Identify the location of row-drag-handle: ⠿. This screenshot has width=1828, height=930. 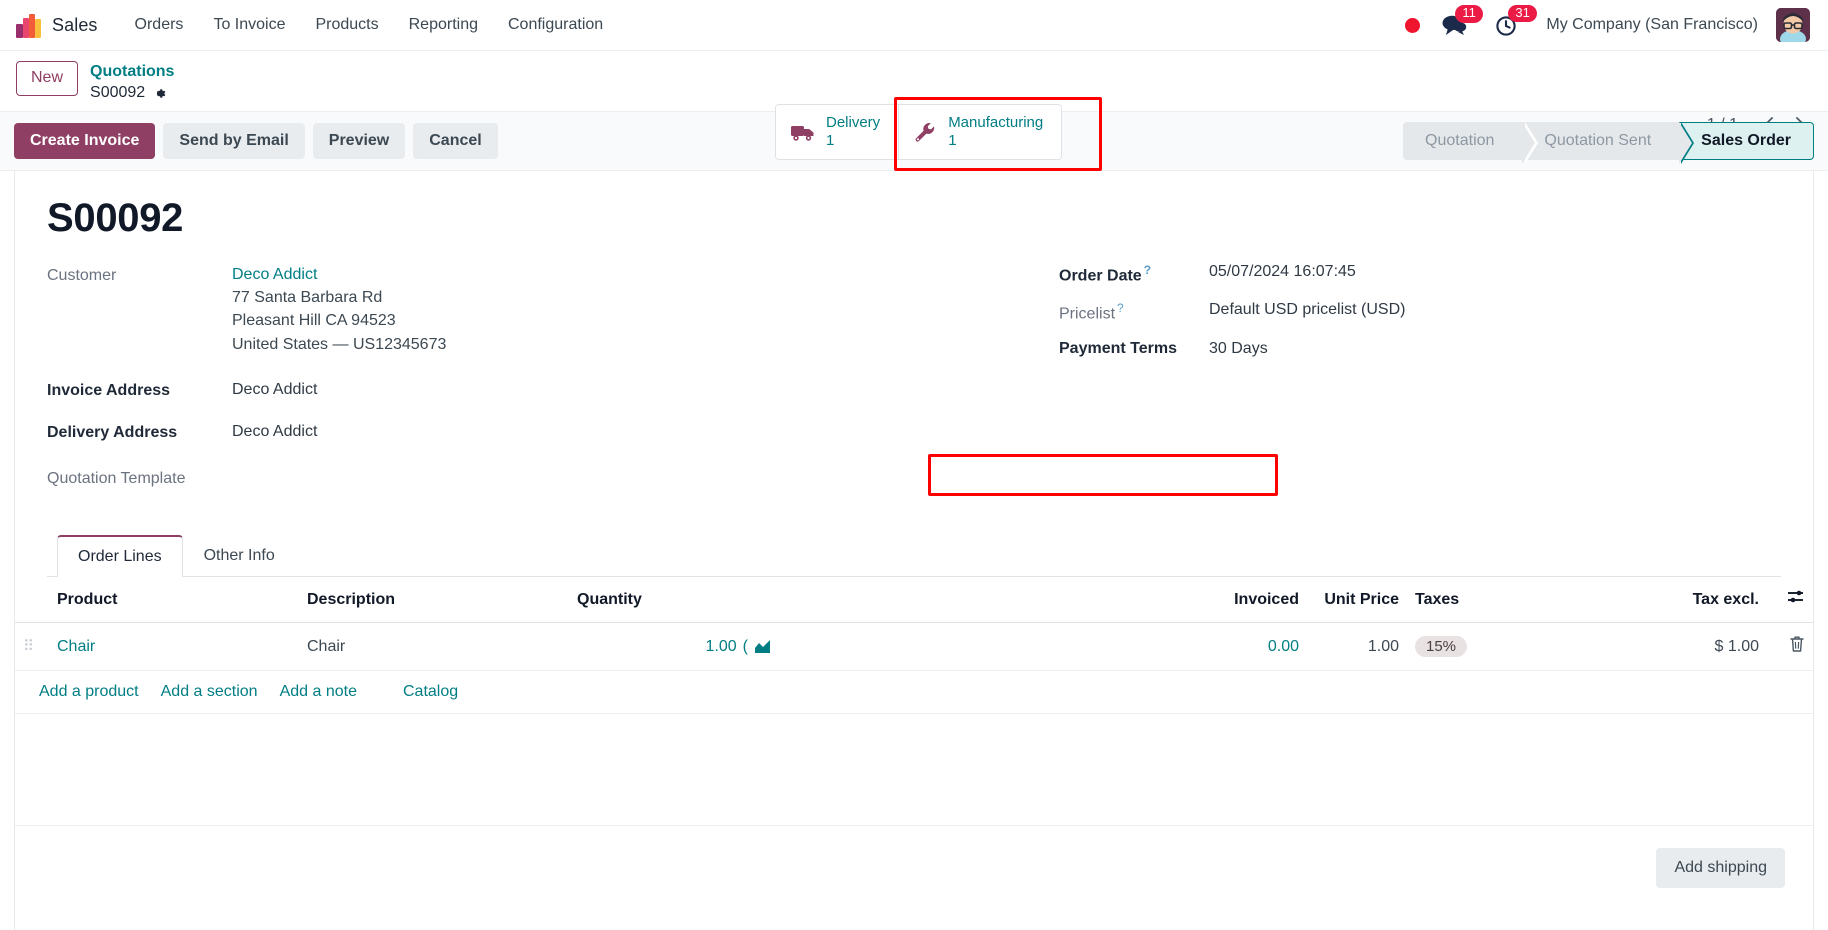
(32, 647).